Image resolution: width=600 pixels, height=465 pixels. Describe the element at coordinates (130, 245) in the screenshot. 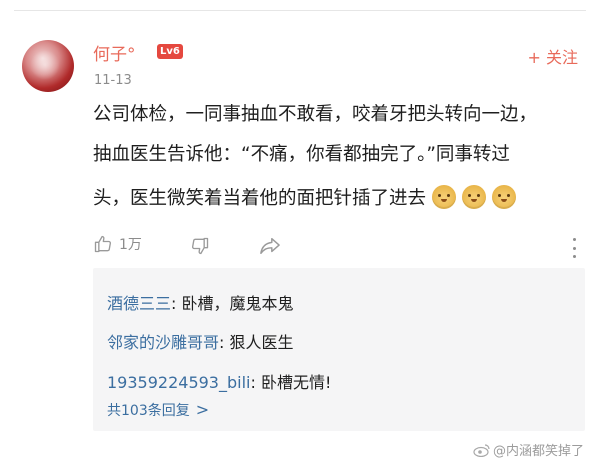

I see `like-count: 1万` at that location.